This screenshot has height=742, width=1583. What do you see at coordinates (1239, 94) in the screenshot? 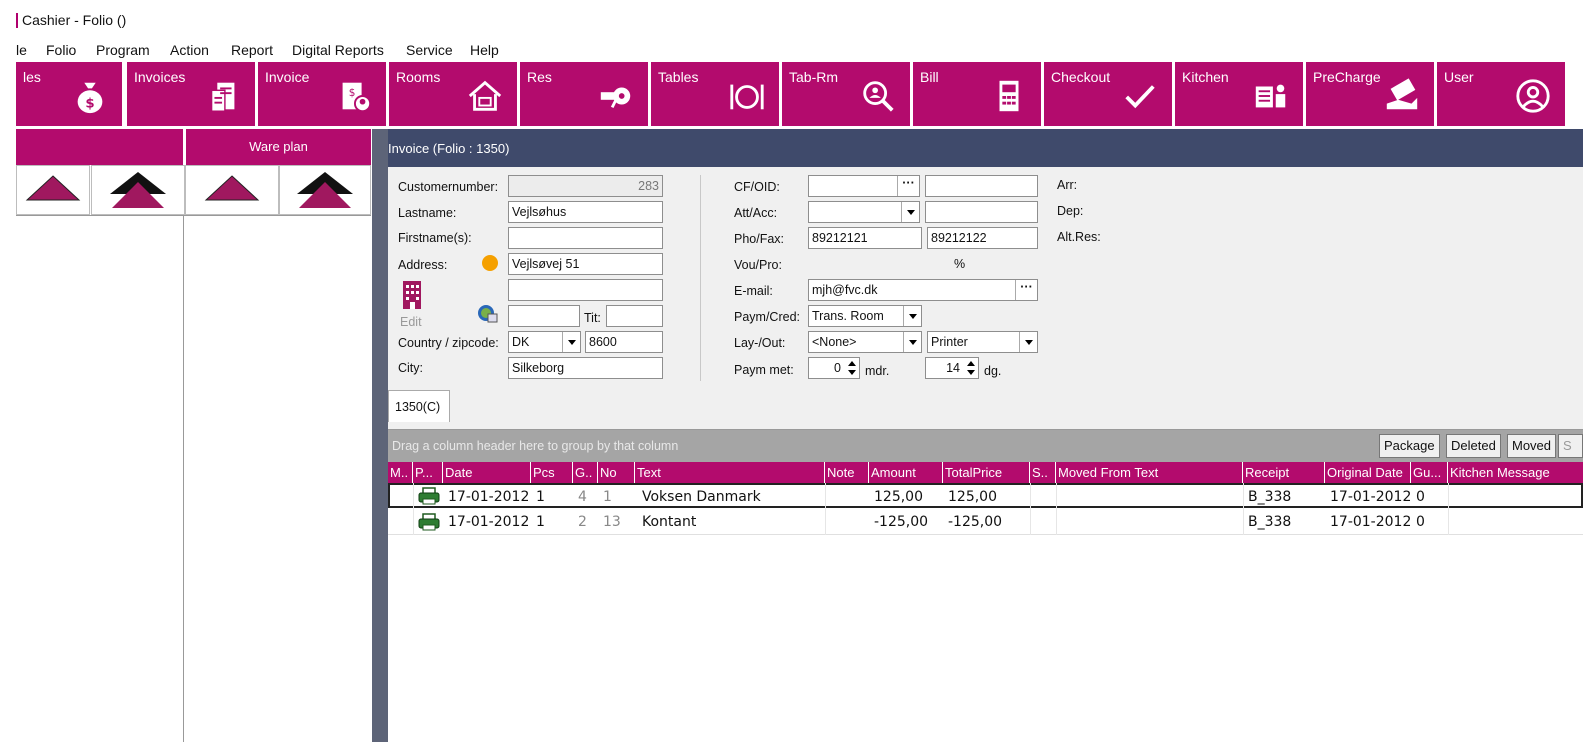
I see `toolbar-kitchen-button: Kitchen` at bounding box center [1239, 94].